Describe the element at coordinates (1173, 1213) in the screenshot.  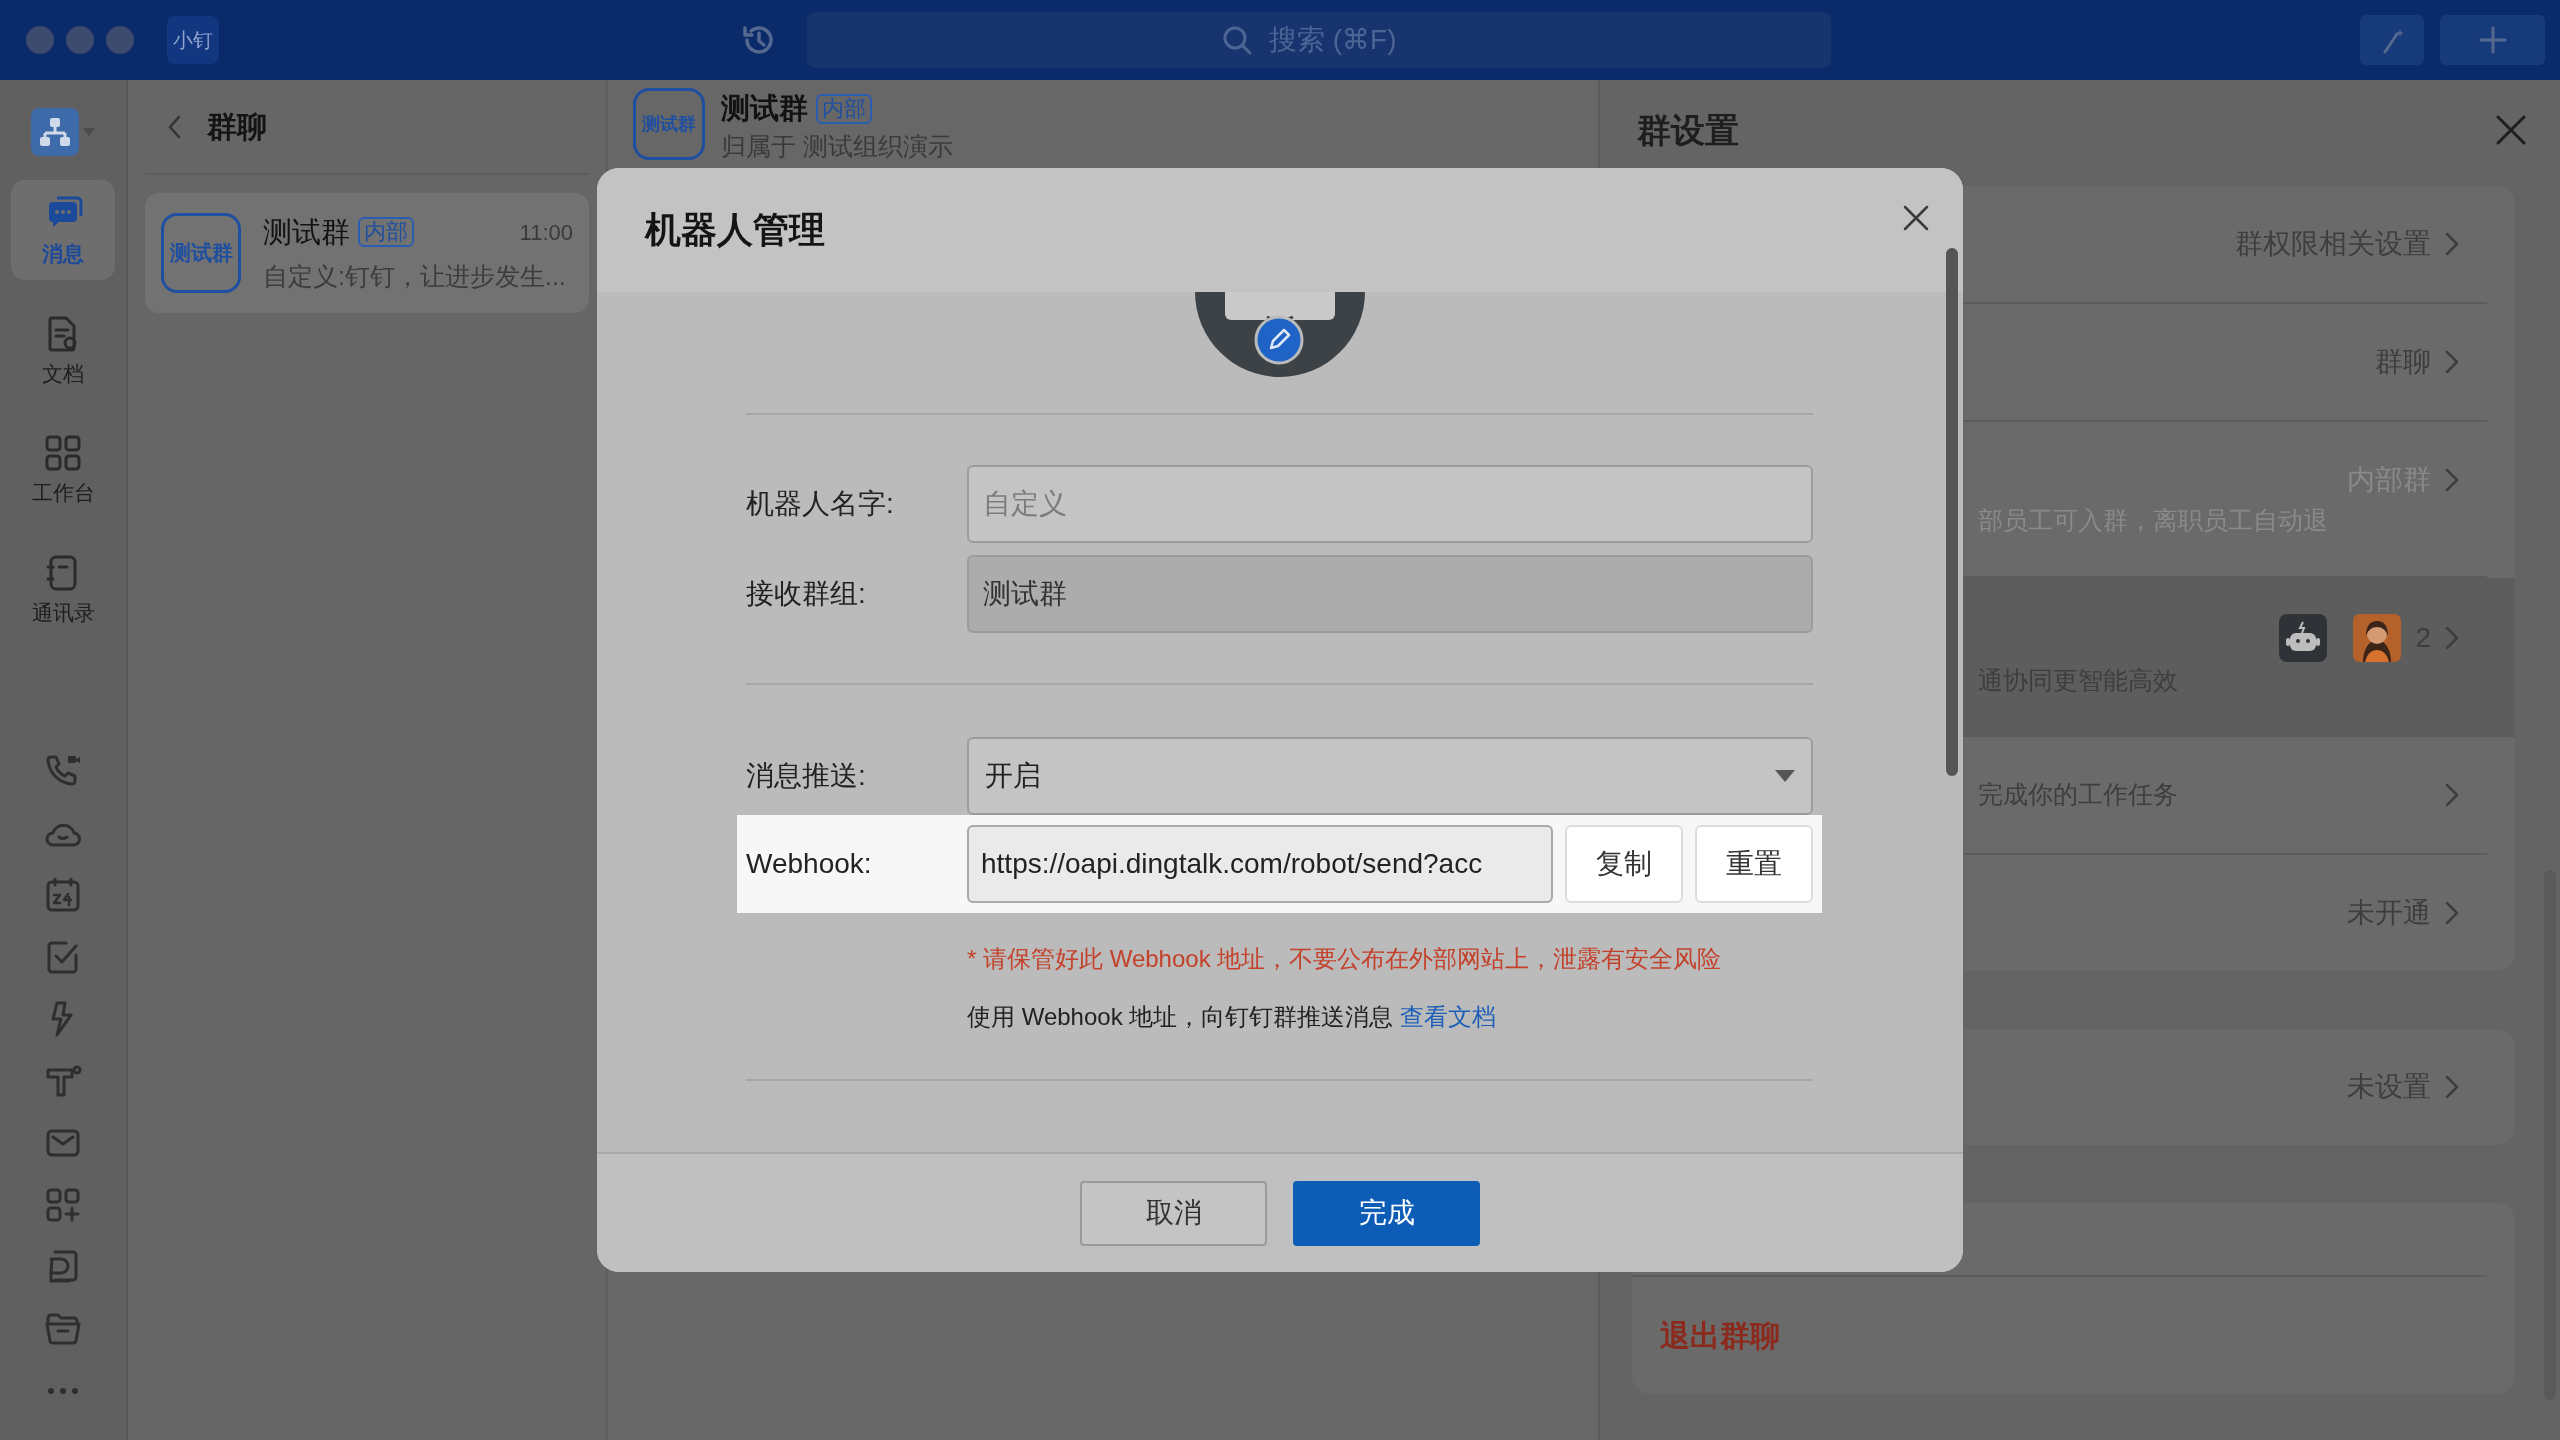
I see `cancel-button: 取消` at that location.